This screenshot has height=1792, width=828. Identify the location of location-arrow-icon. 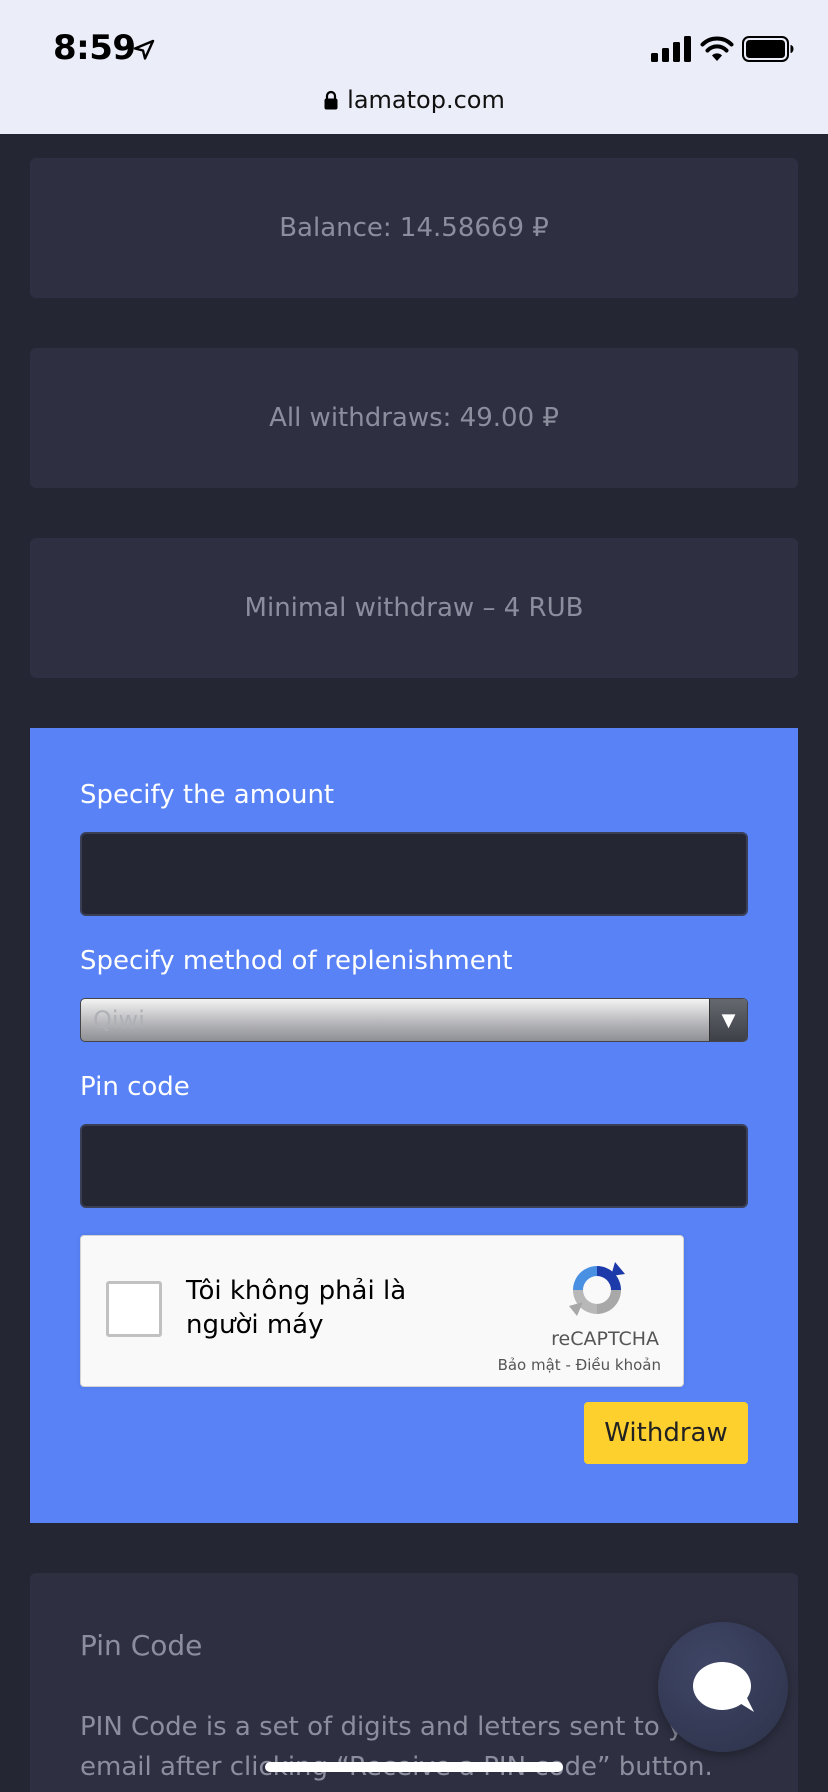
(144, 49).